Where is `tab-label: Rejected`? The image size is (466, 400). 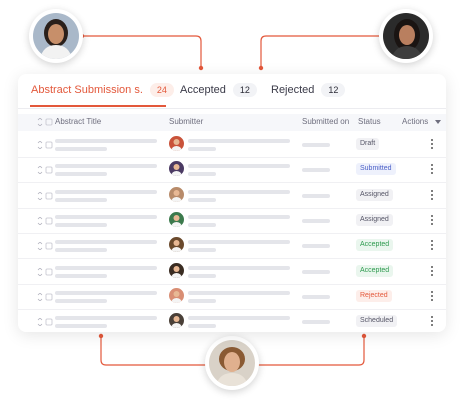
tab-label: Rejected is located at coordinates (293, 90).